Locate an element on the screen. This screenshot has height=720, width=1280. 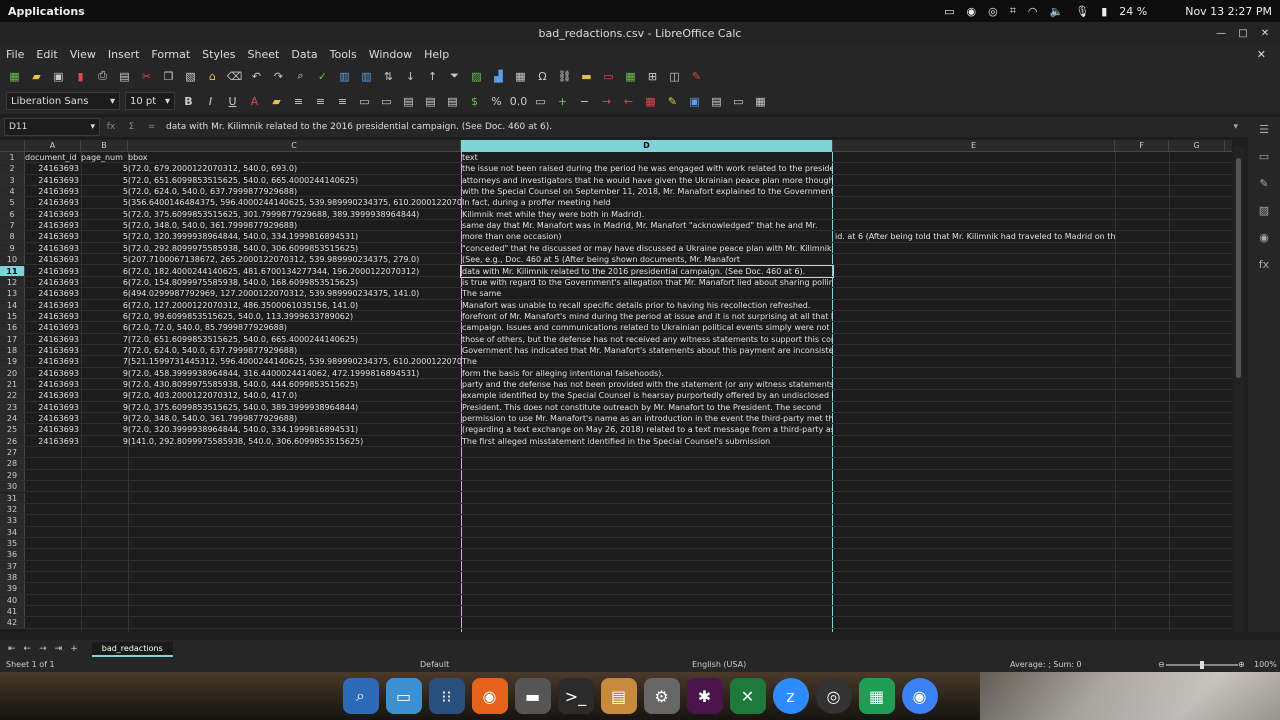
hyperlink-icon: ⛓ is located at coordinates (564, 76).